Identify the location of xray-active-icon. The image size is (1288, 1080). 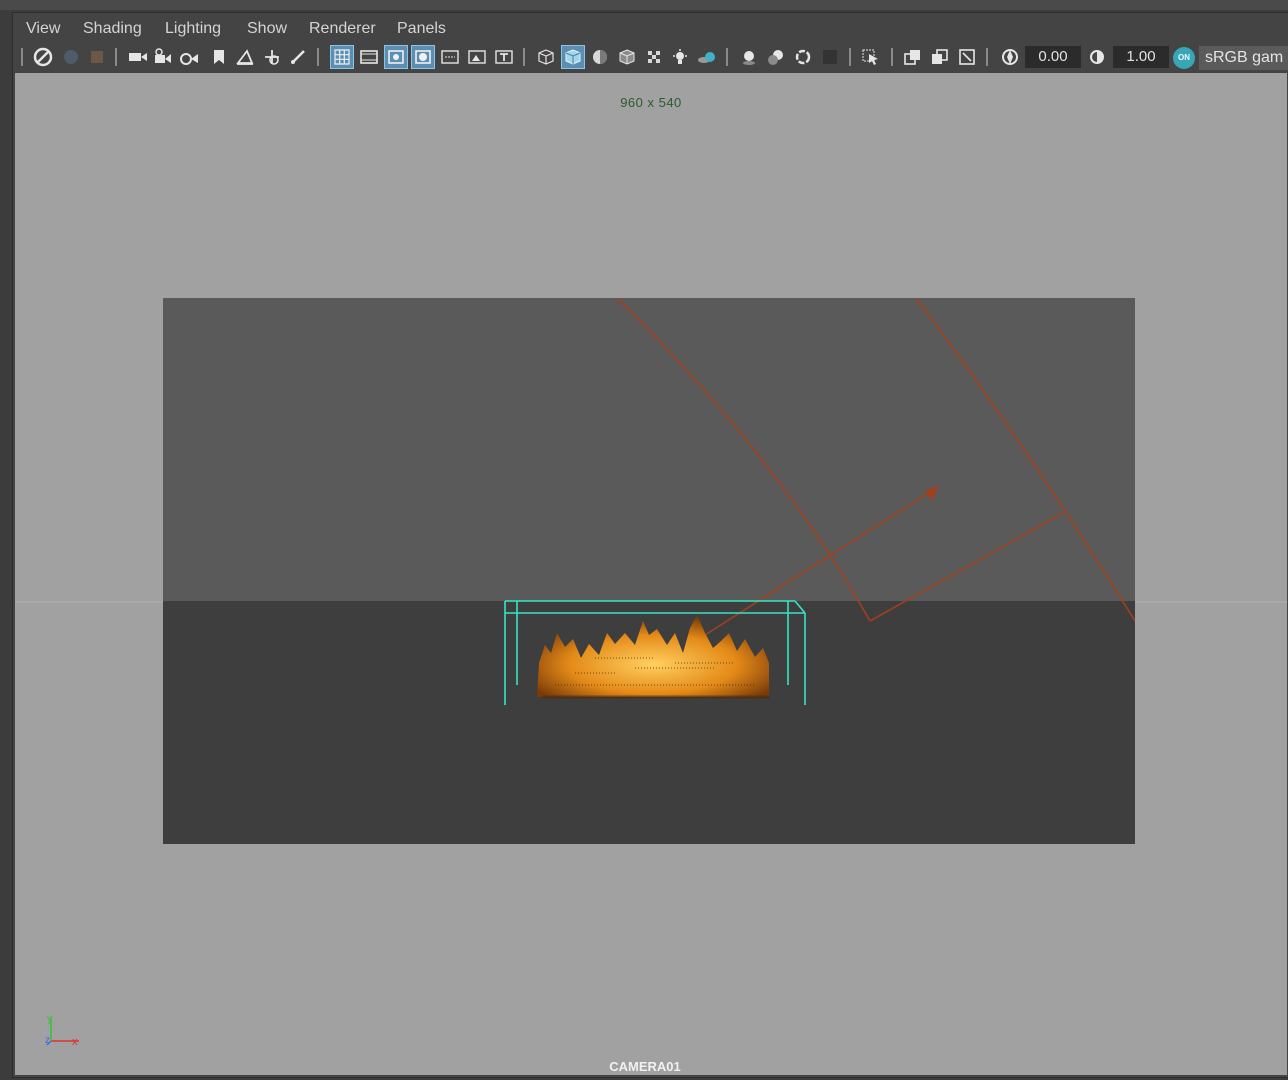
(940, 57).